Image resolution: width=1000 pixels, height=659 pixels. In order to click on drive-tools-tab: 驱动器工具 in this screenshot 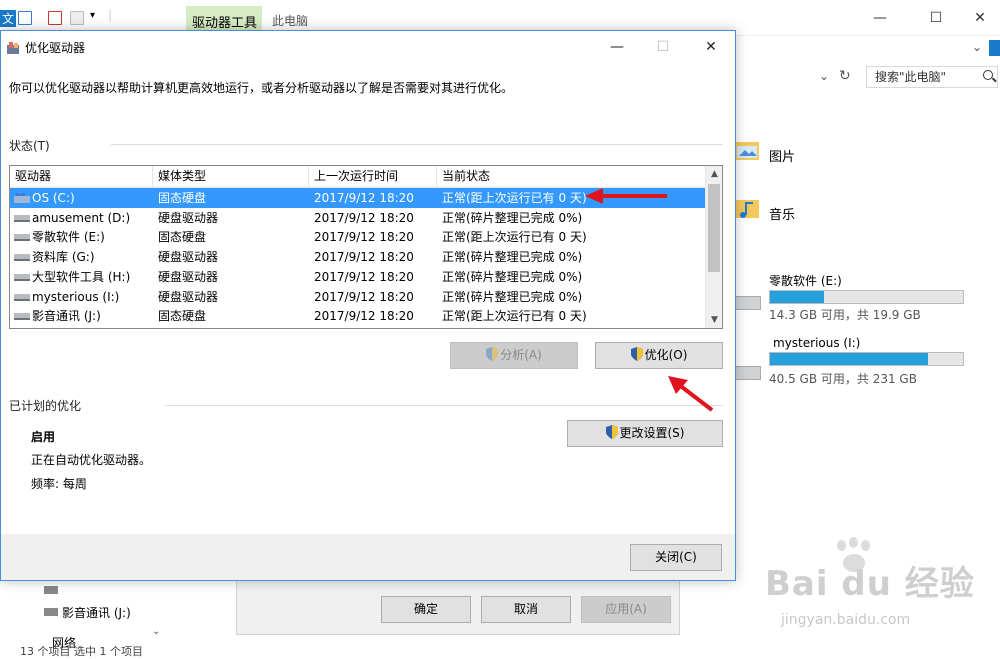, I will do `click(224, 21)`.